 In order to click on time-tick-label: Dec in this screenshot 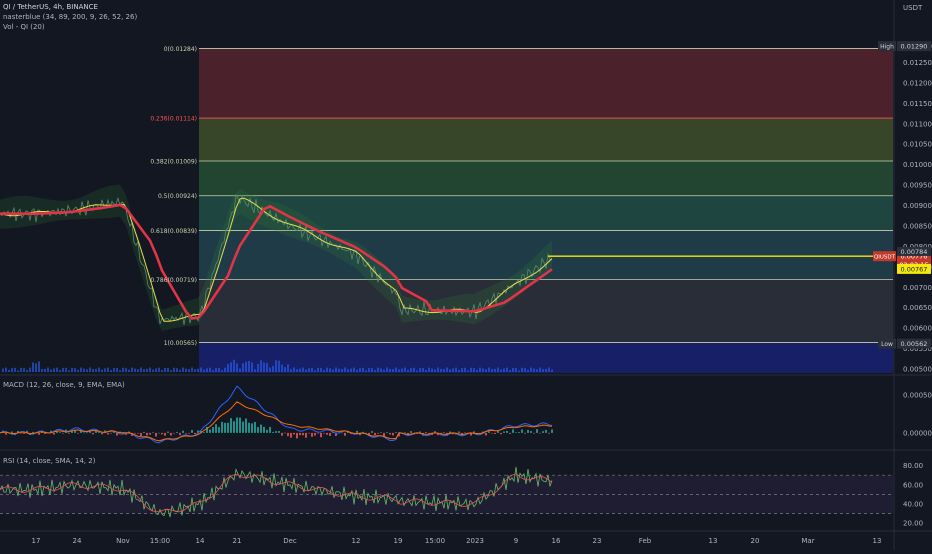, I will do `click(290, 541)`.